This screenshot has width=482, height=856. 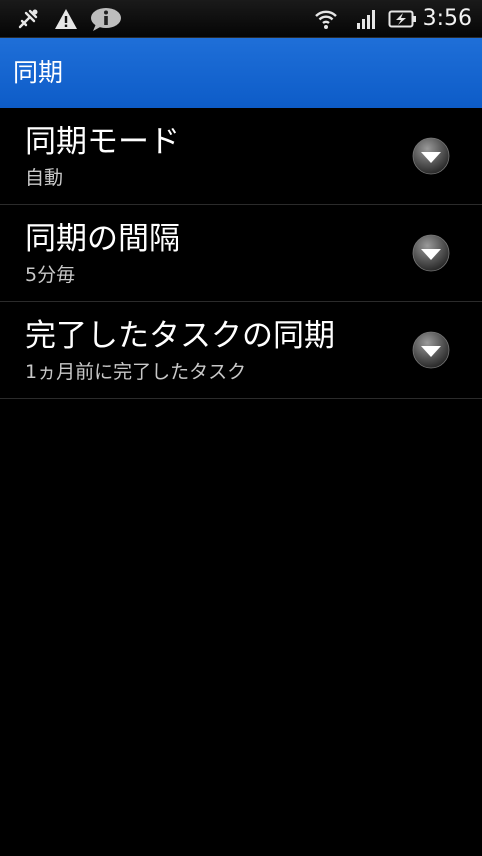 What do you see at coordinates (326, 19) in the screenshot?
I see `wifi-icon` at bounding box center [326, 19].